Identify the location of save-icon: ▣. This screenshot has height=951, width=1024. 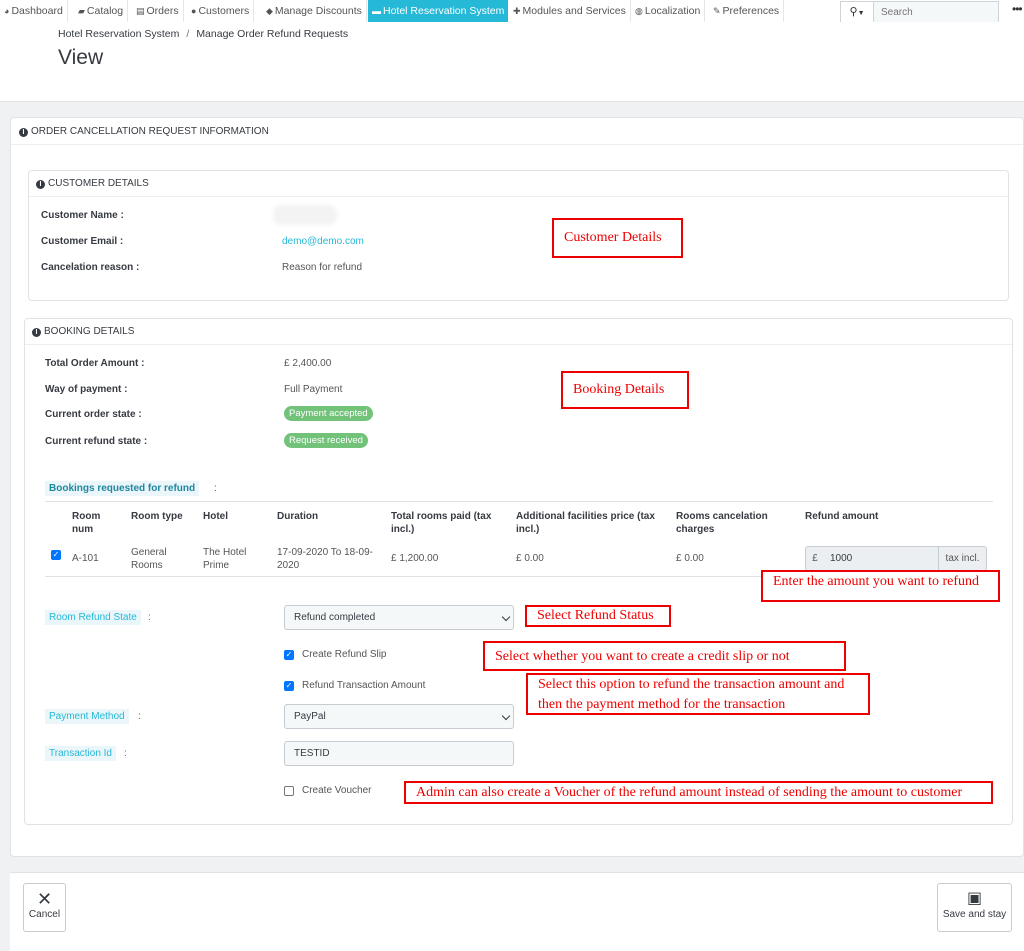
(974, 898).